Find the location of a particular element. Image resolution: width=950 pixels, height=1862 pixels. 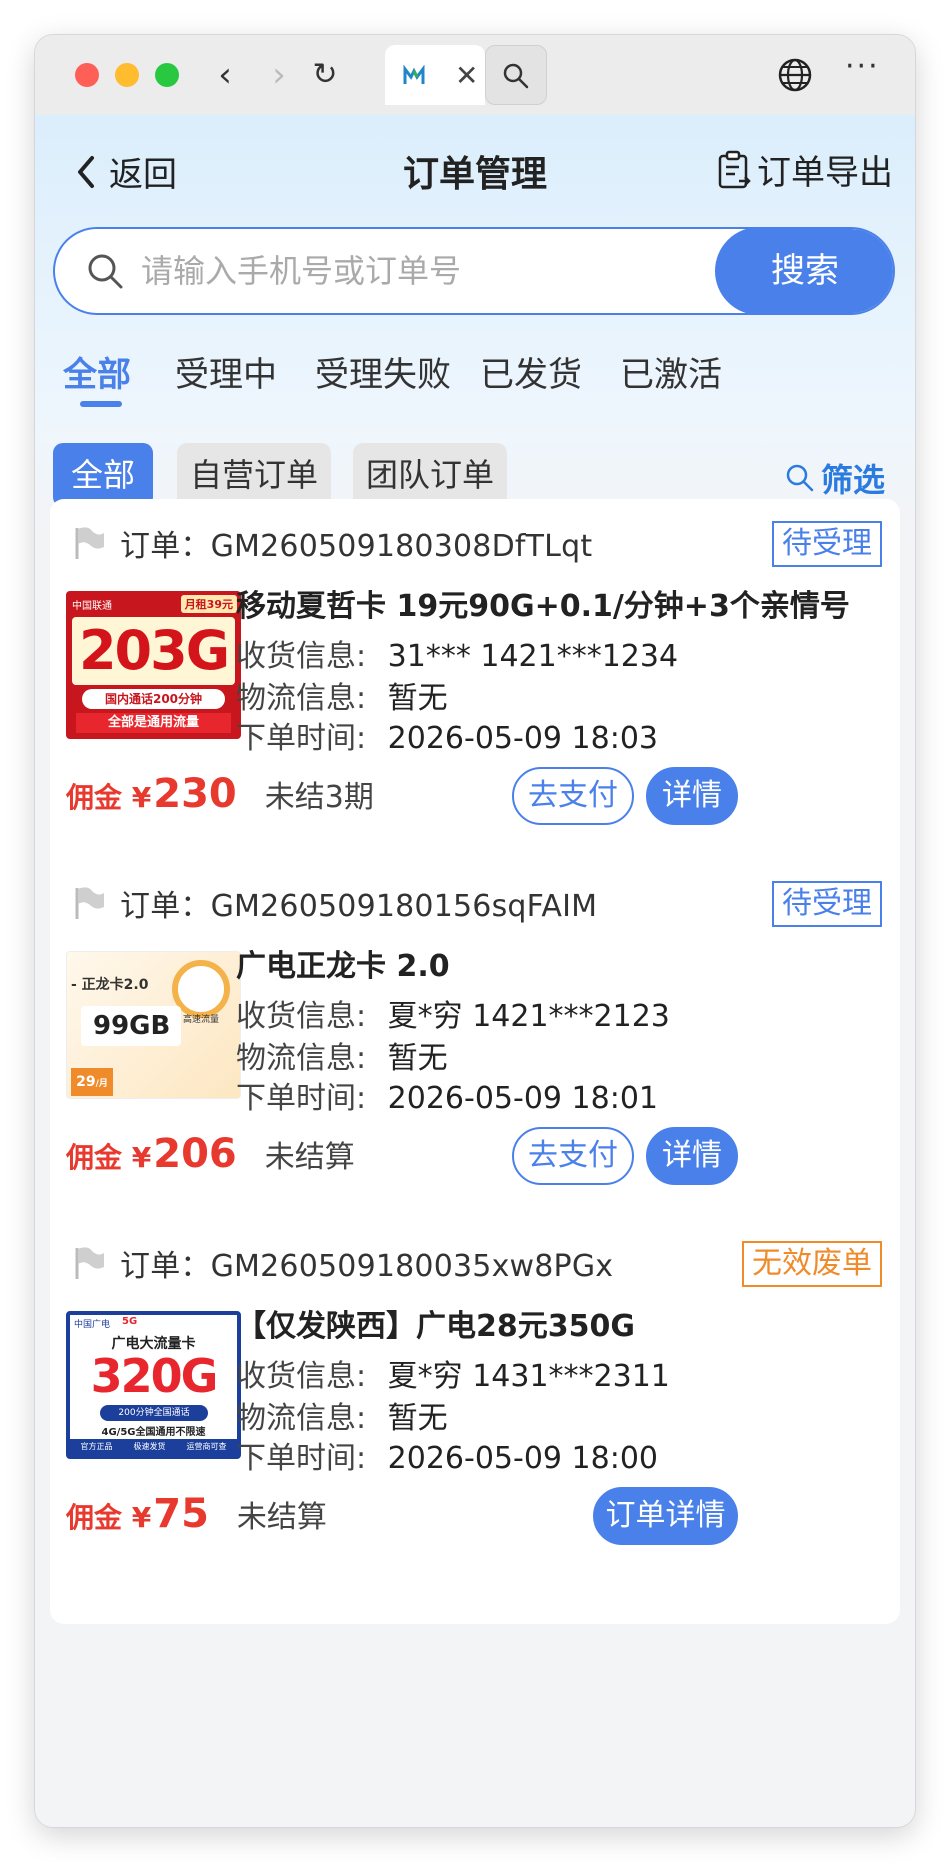

thumb-net: 5G is located at coordinates (130, 1321).